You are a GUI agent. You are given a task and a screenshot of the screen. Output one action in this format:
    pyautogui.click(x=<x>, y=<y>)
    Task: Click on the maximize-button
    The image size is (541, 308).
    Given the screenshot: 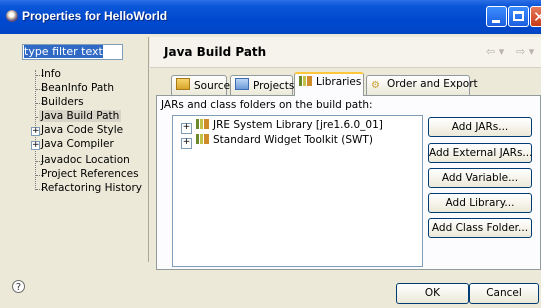 What is the action you would take?
    pyautogui.click(x=518, y=16)
    